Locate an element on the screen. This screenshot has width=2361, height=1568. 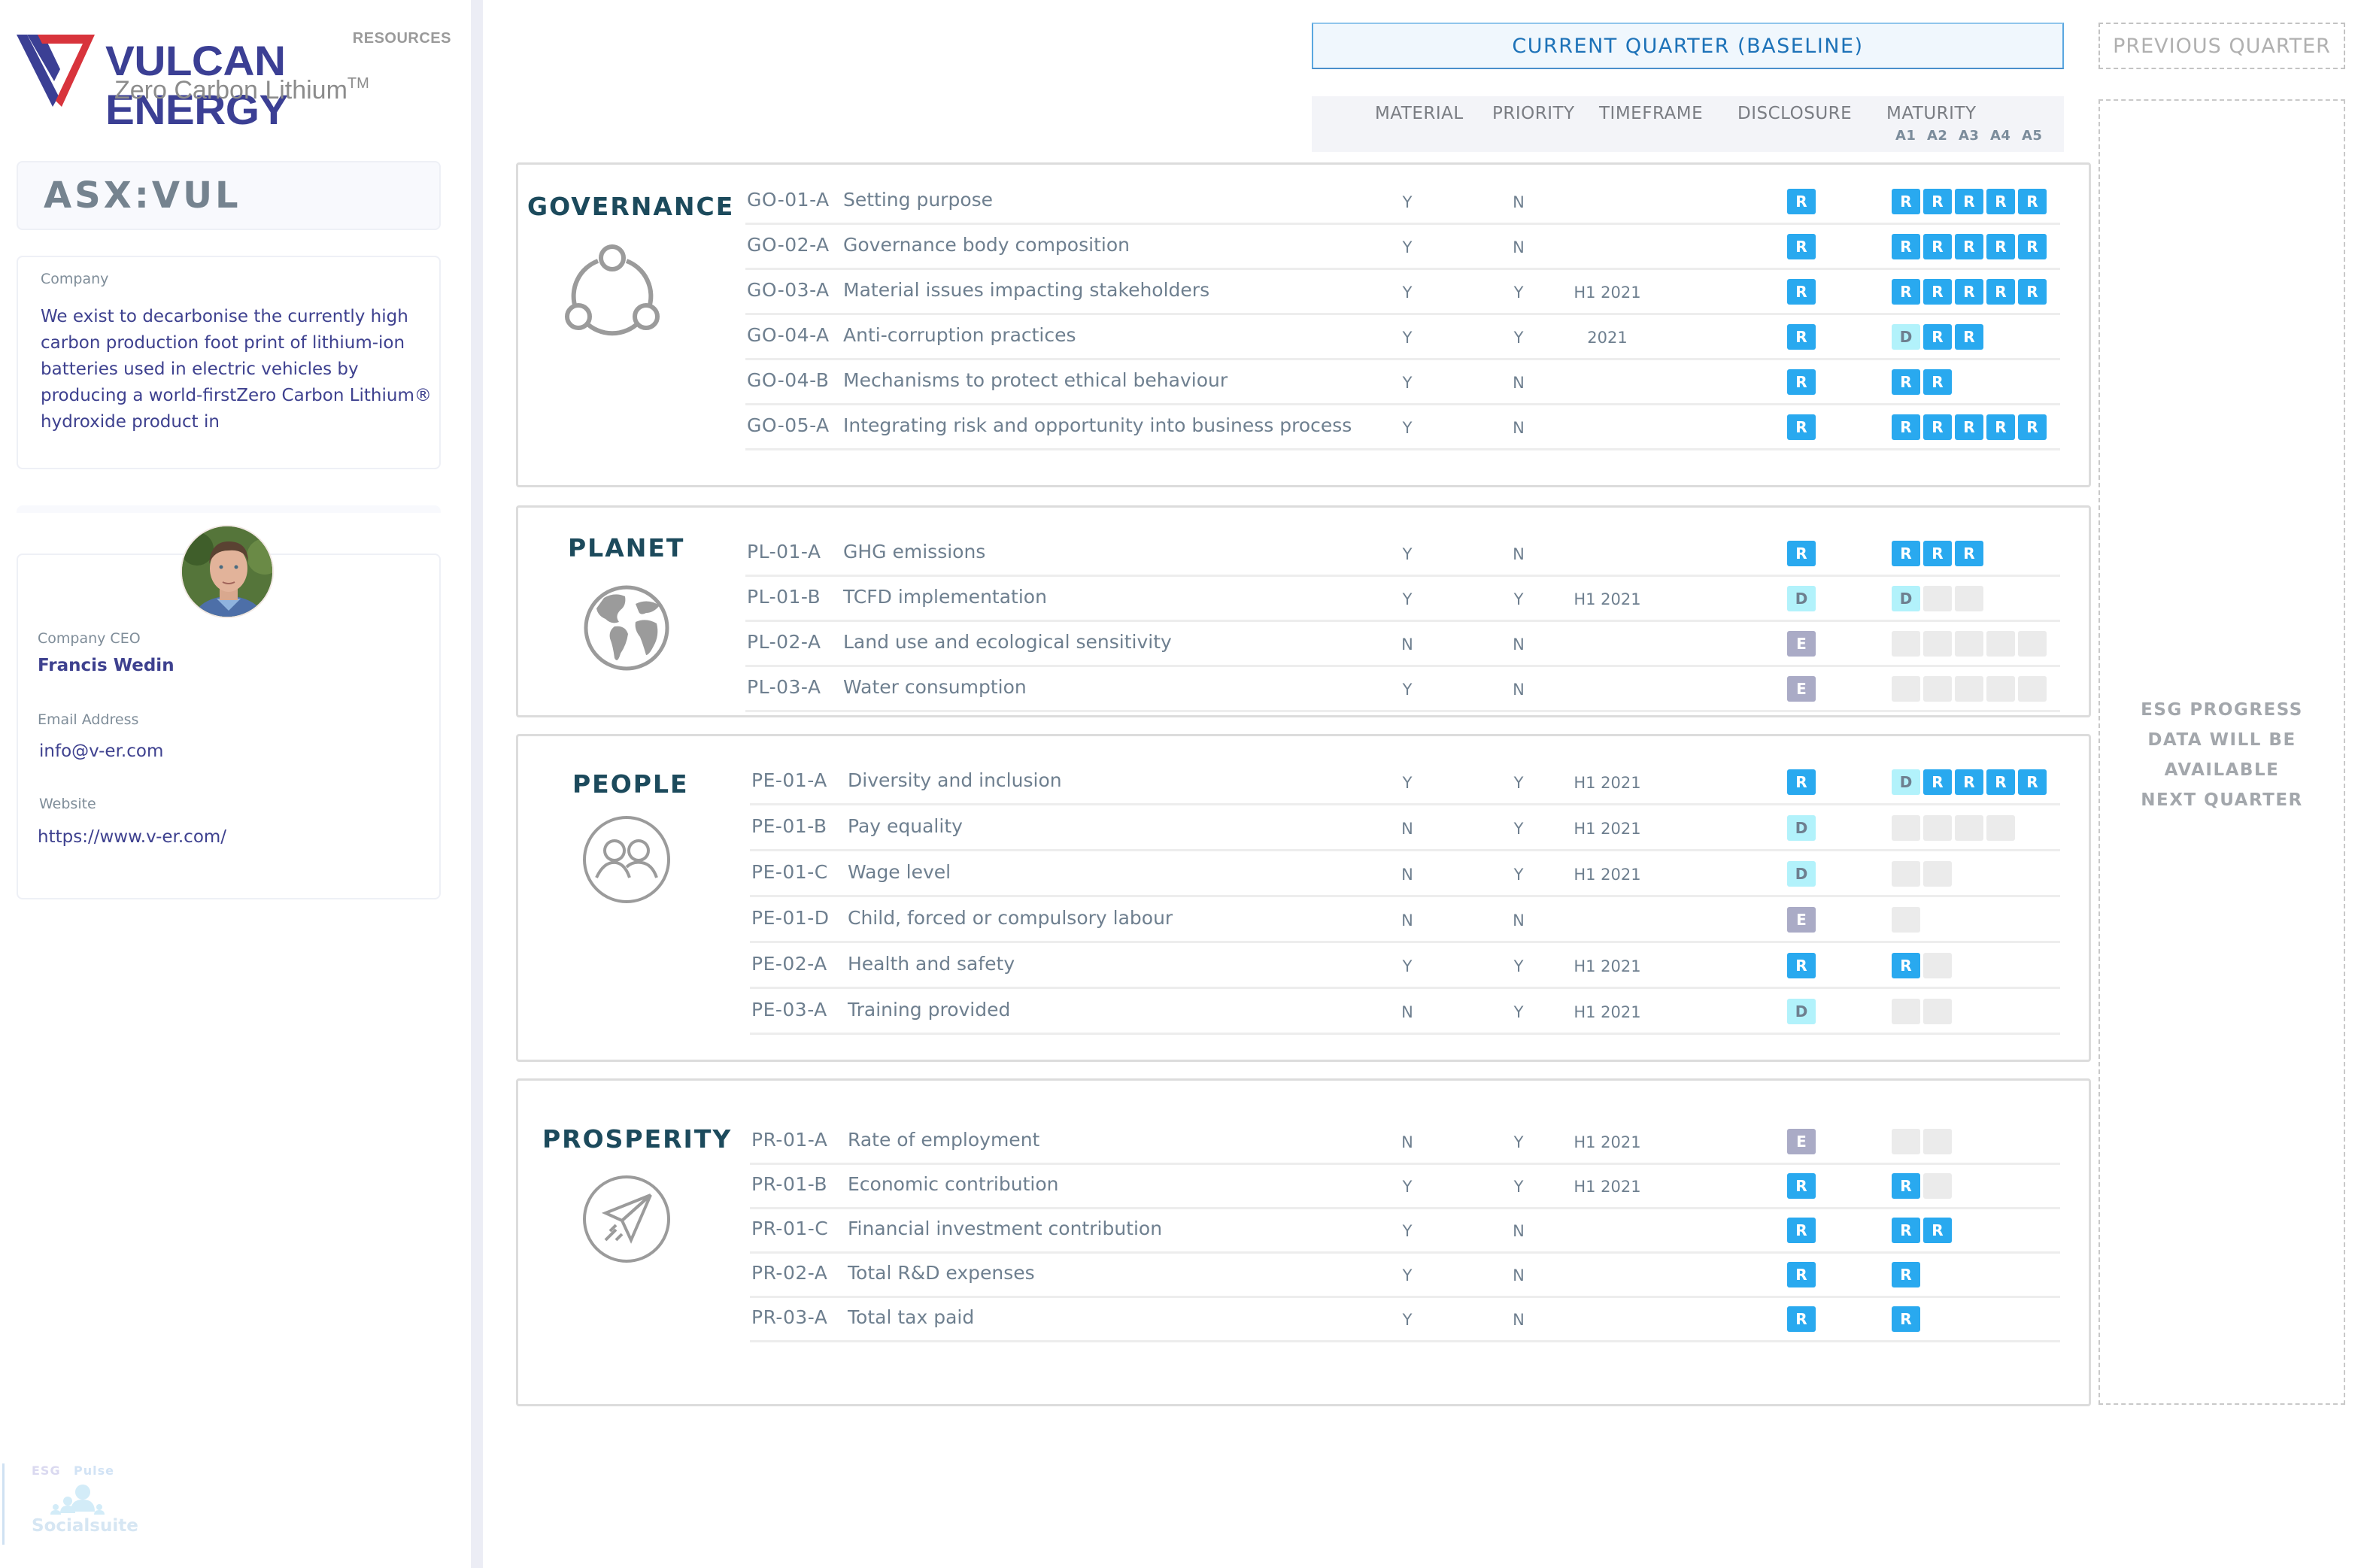
indicator-code: PE-01-B is located at coordinates (789, 826).